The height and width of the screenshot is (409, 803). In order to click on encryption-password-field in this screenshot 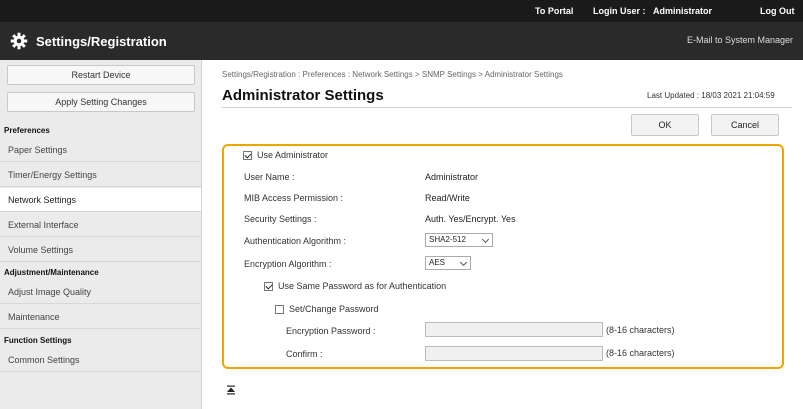, I will do `click(514, 329)`.